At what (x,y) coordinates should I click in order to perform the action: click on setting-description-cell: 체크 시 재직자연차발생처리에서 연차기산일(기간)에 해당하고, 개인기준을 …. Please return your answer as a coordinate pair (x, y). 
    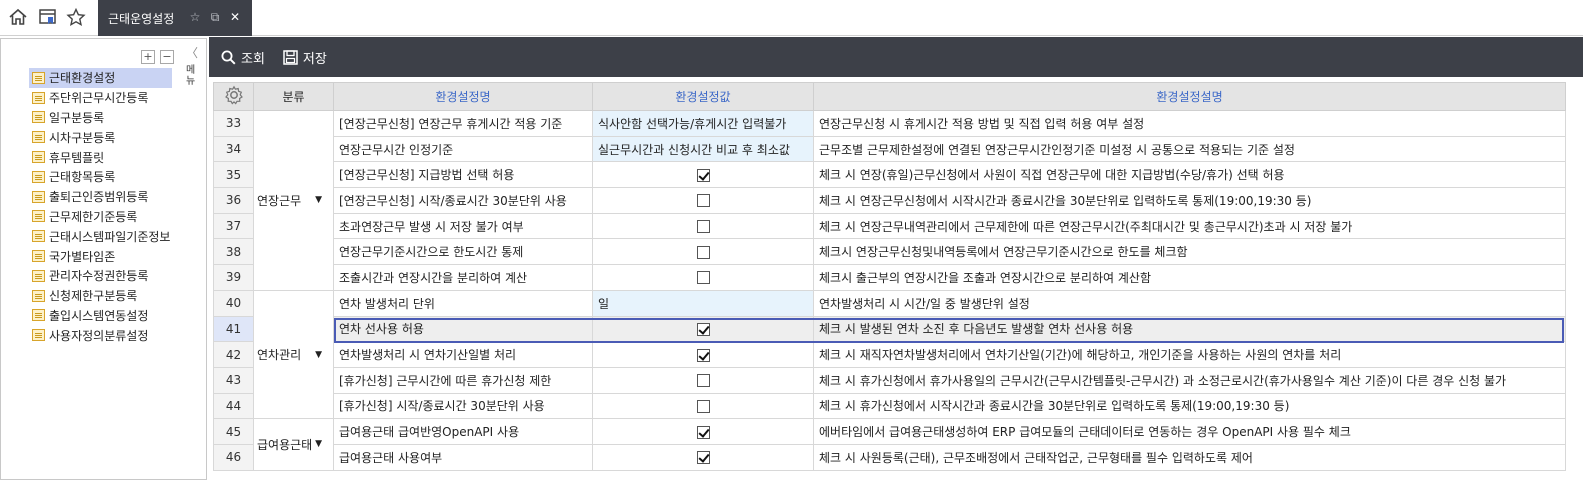
    Looking at the image, I should click on (1189, 354).